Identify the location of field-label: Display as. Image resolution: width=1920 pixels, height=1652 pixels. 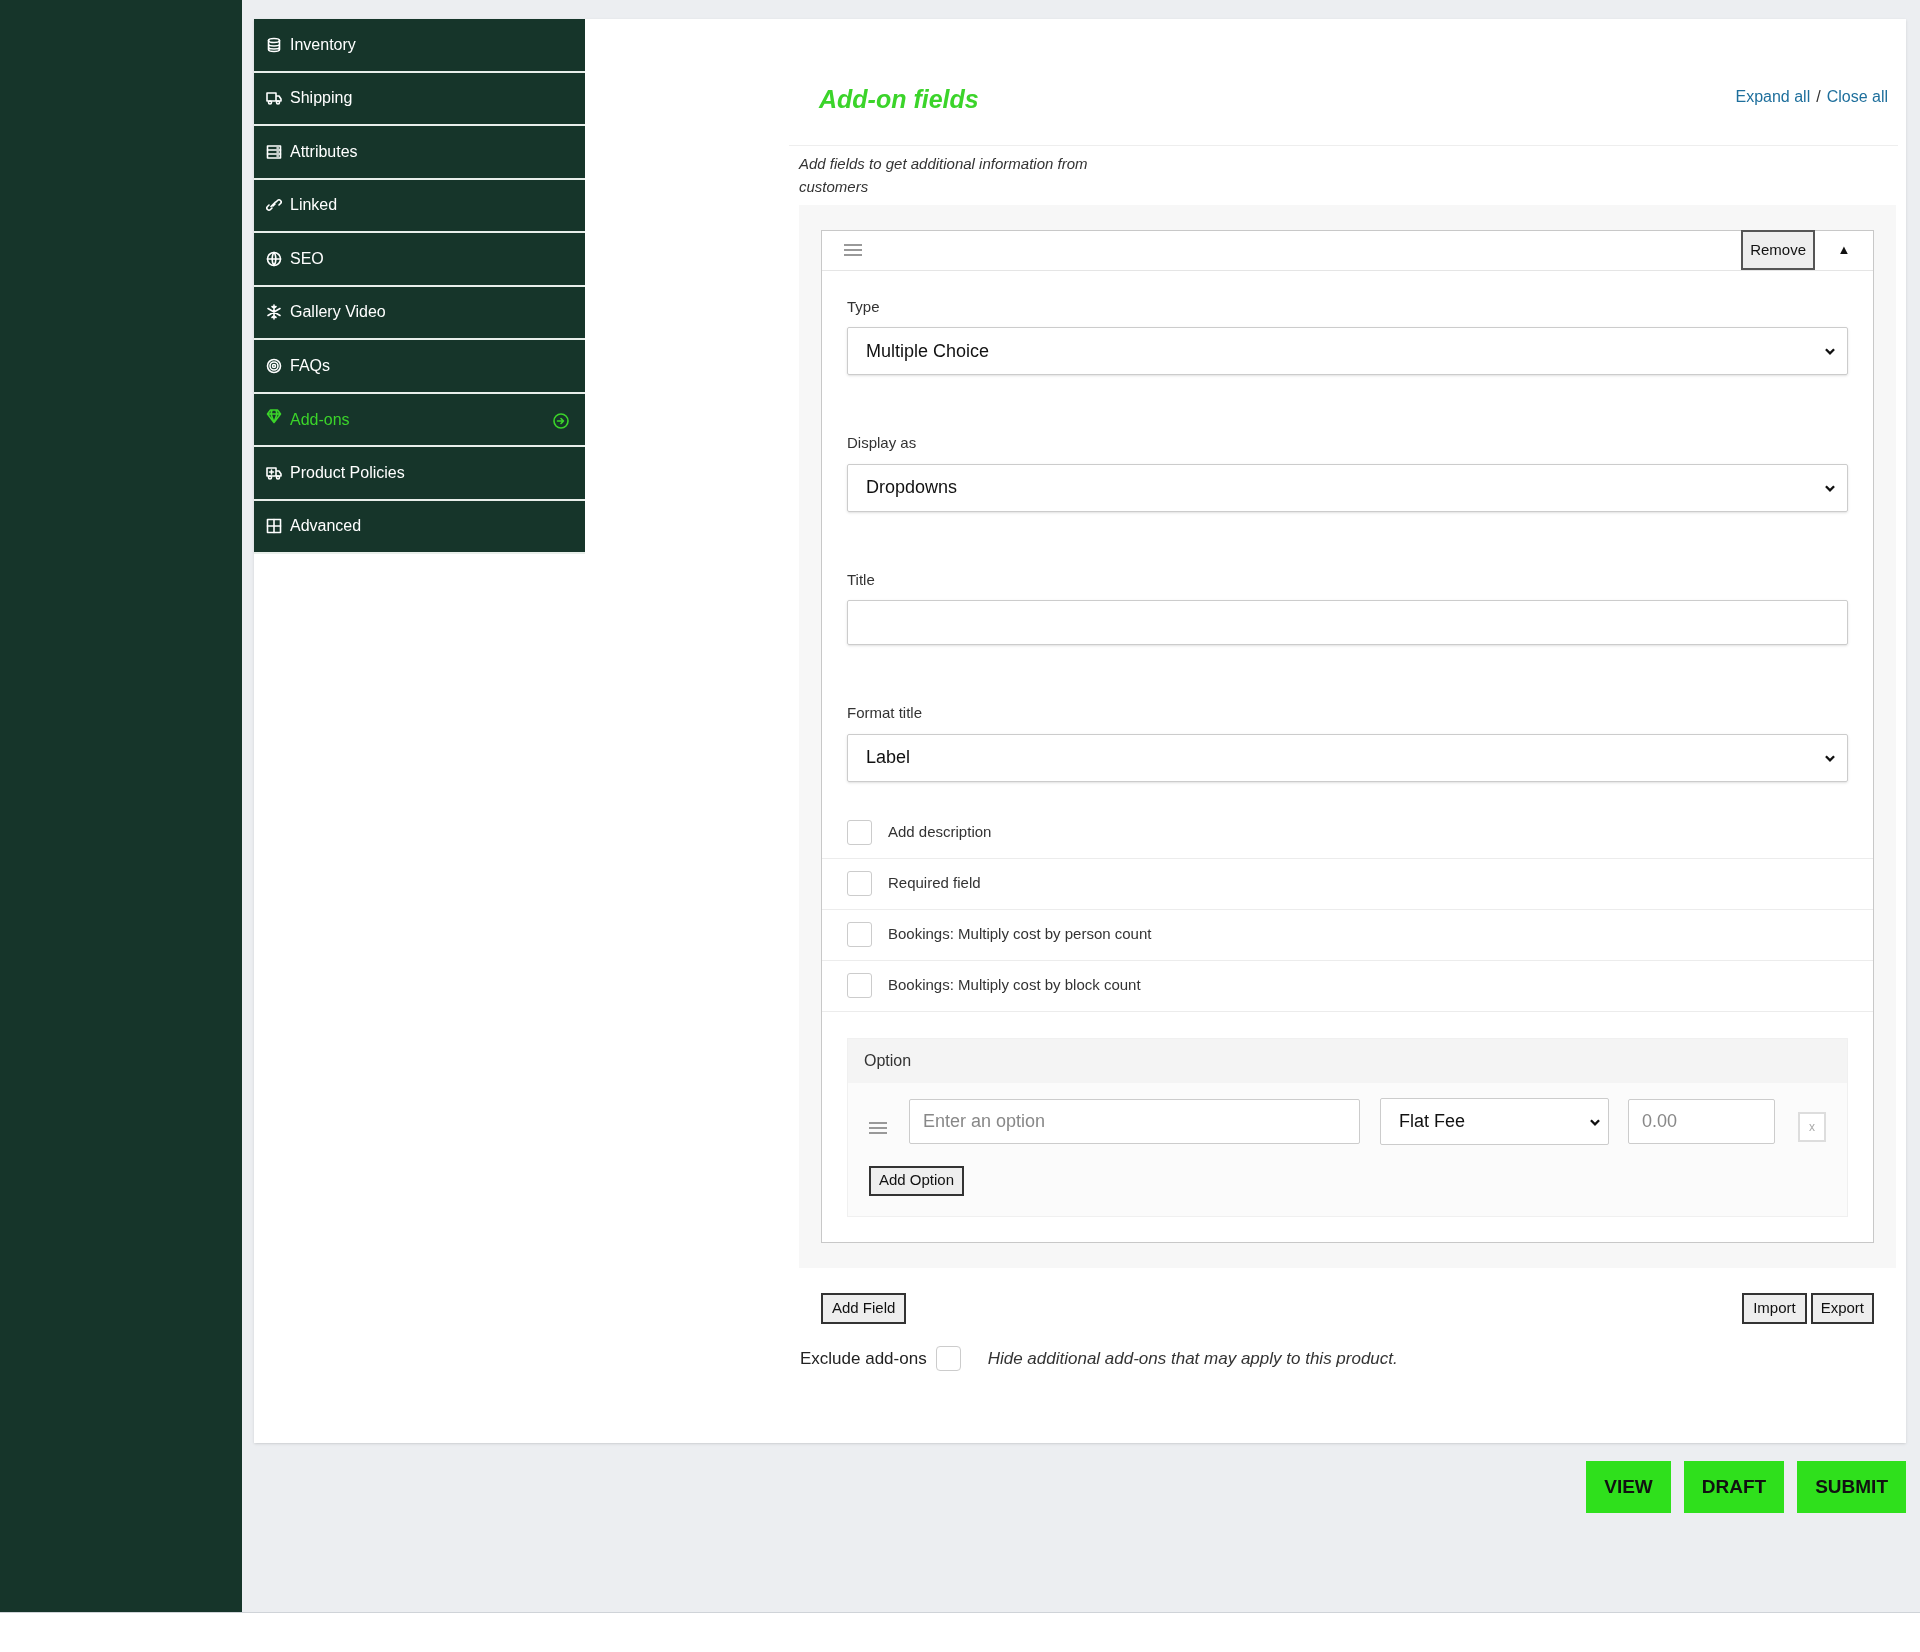
(882, 443).